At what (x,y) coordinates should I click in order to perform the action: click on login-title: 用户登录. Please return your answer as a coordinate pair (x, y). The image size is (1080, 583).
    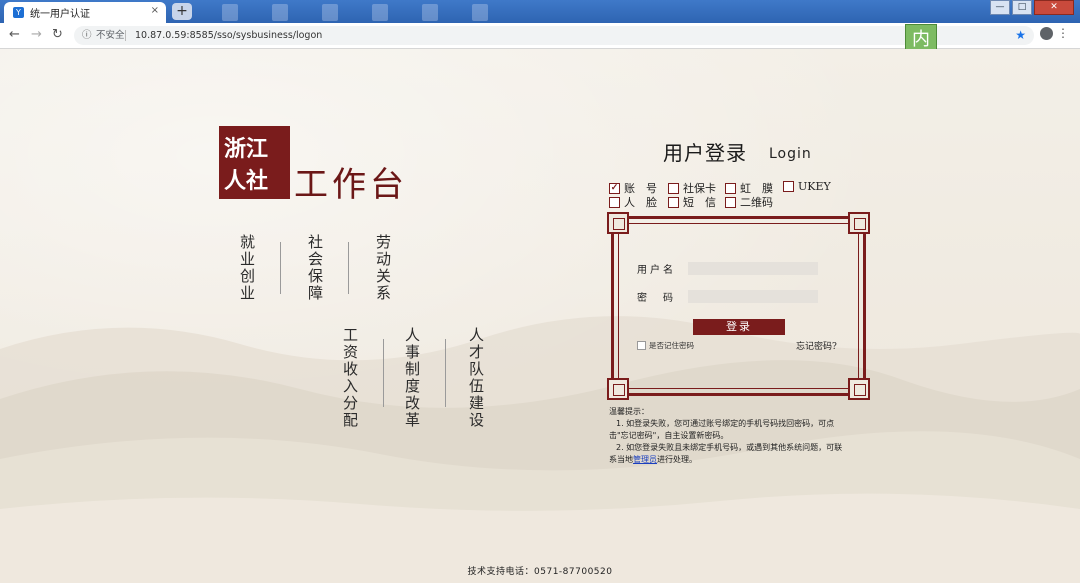
    Looking at the image, I should click on (705, 153).